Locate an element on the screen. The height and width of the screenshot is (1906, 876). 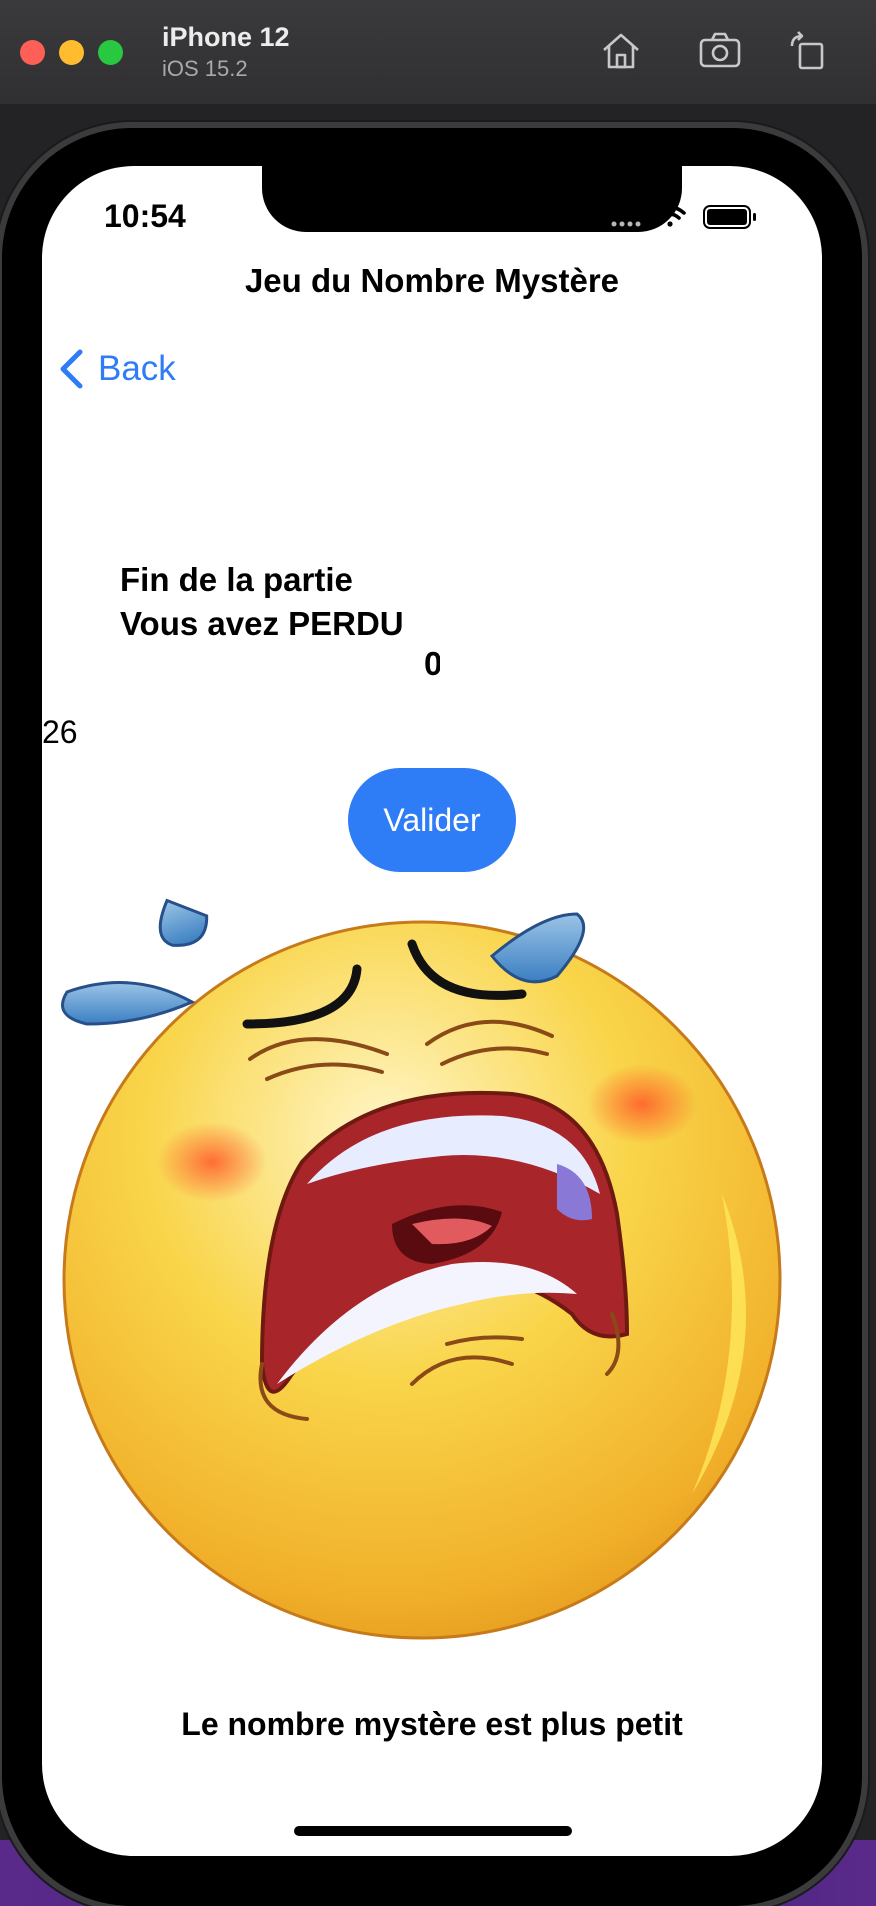
home-icon is located at coordinates (621, 51).